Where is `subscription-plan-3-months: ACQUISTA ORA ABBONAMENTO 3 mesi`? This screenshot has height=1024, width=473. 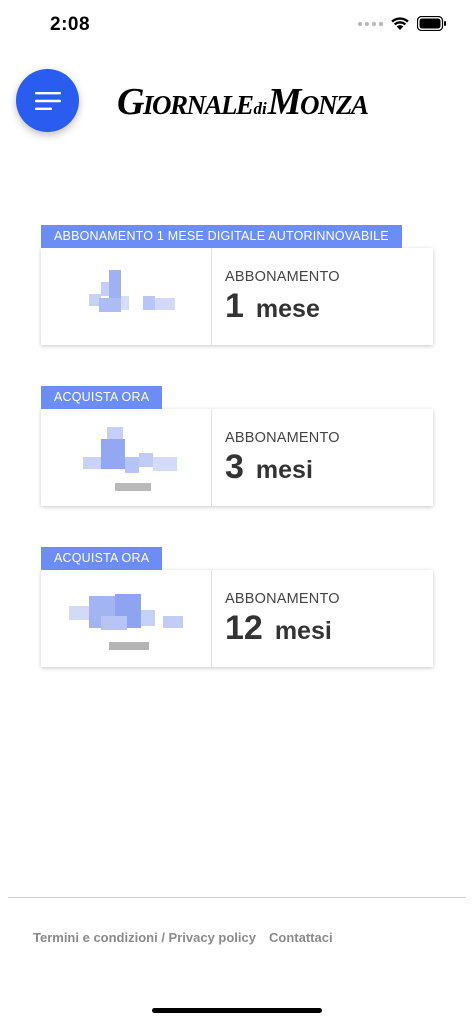
subscription-plan-3-months: ACQUISTA ORA ABBONAMENTO 3 mesi is located at coordinates (237, 446).